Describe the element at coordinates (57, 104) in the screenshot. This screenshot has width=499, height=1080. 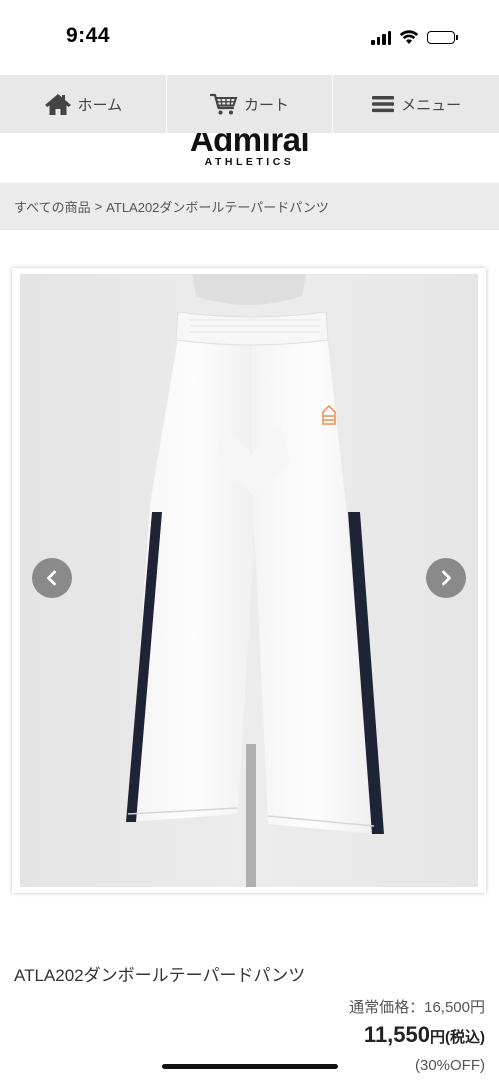
I see `home-icon` at that location.